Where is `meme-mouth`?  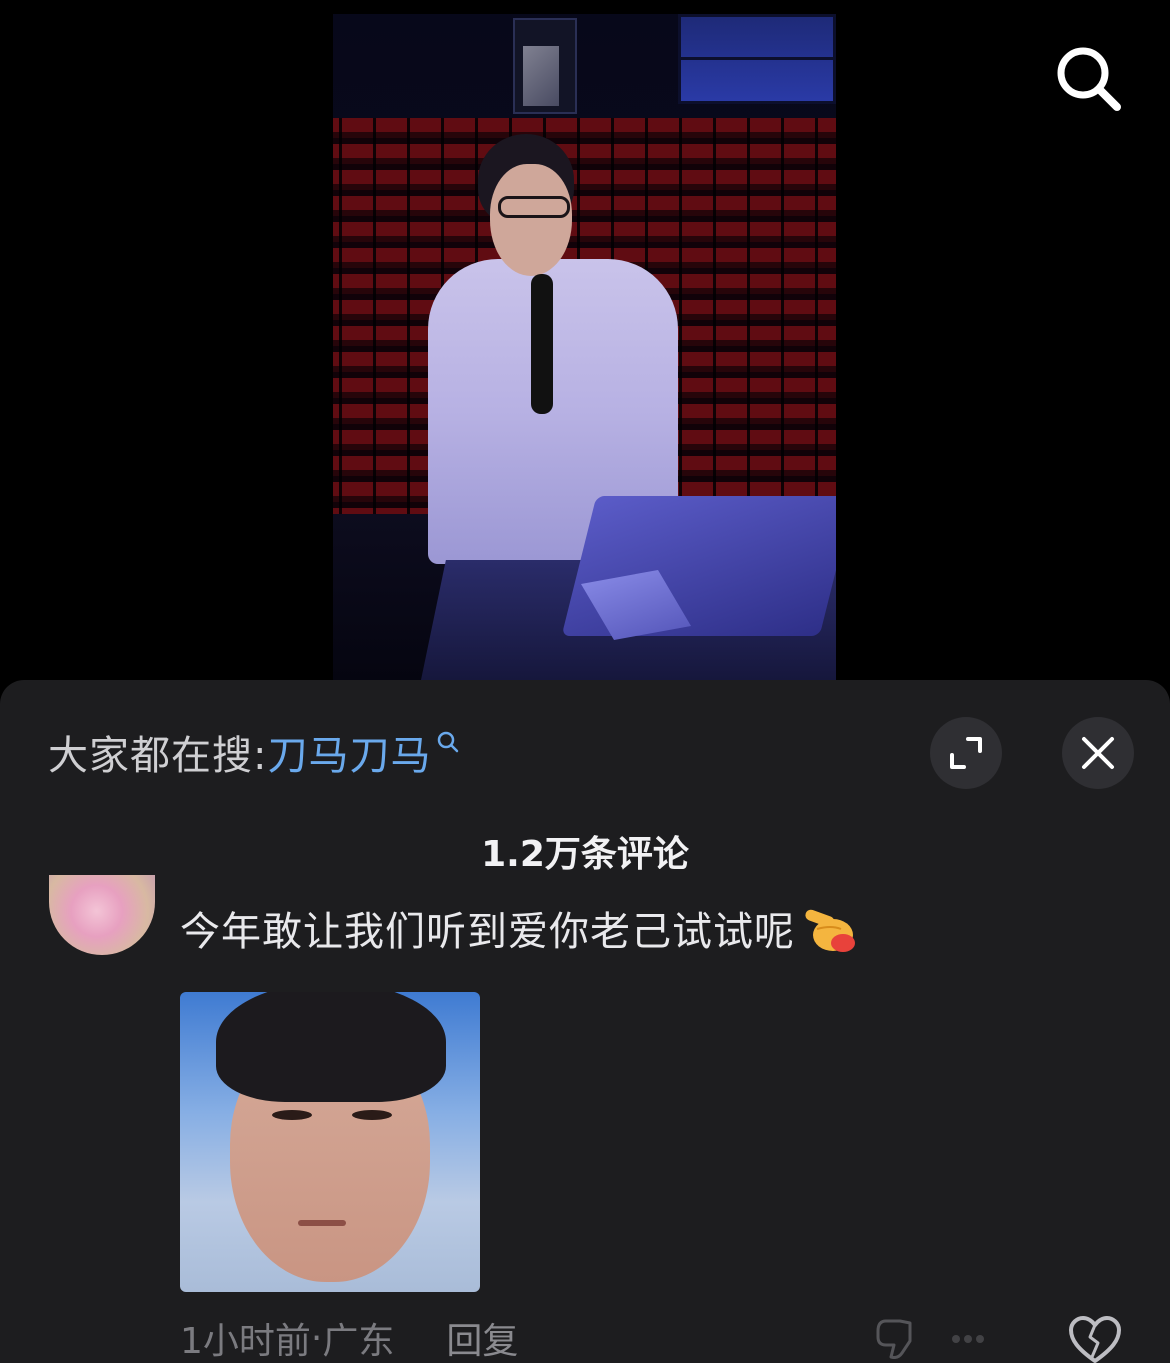
meme-mouth is located at coordinates (322, 1223).